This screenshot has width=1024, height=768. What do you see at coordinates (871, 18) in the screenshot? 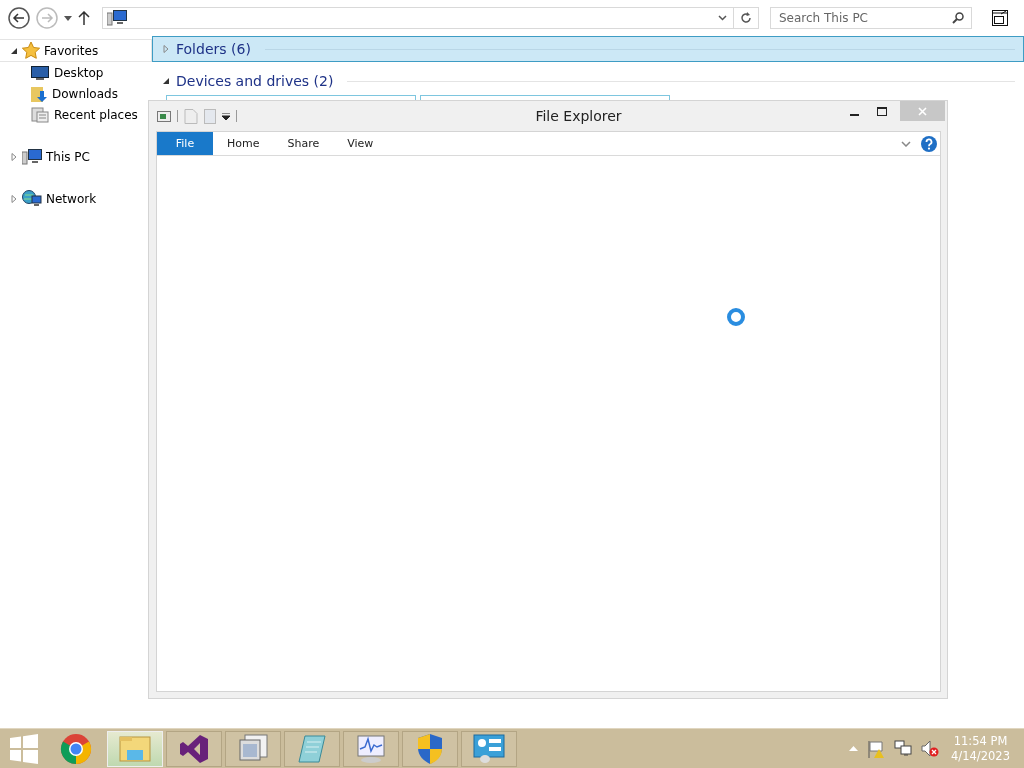
I see `search-field: Search This PC` at bounding box center [871, 18].